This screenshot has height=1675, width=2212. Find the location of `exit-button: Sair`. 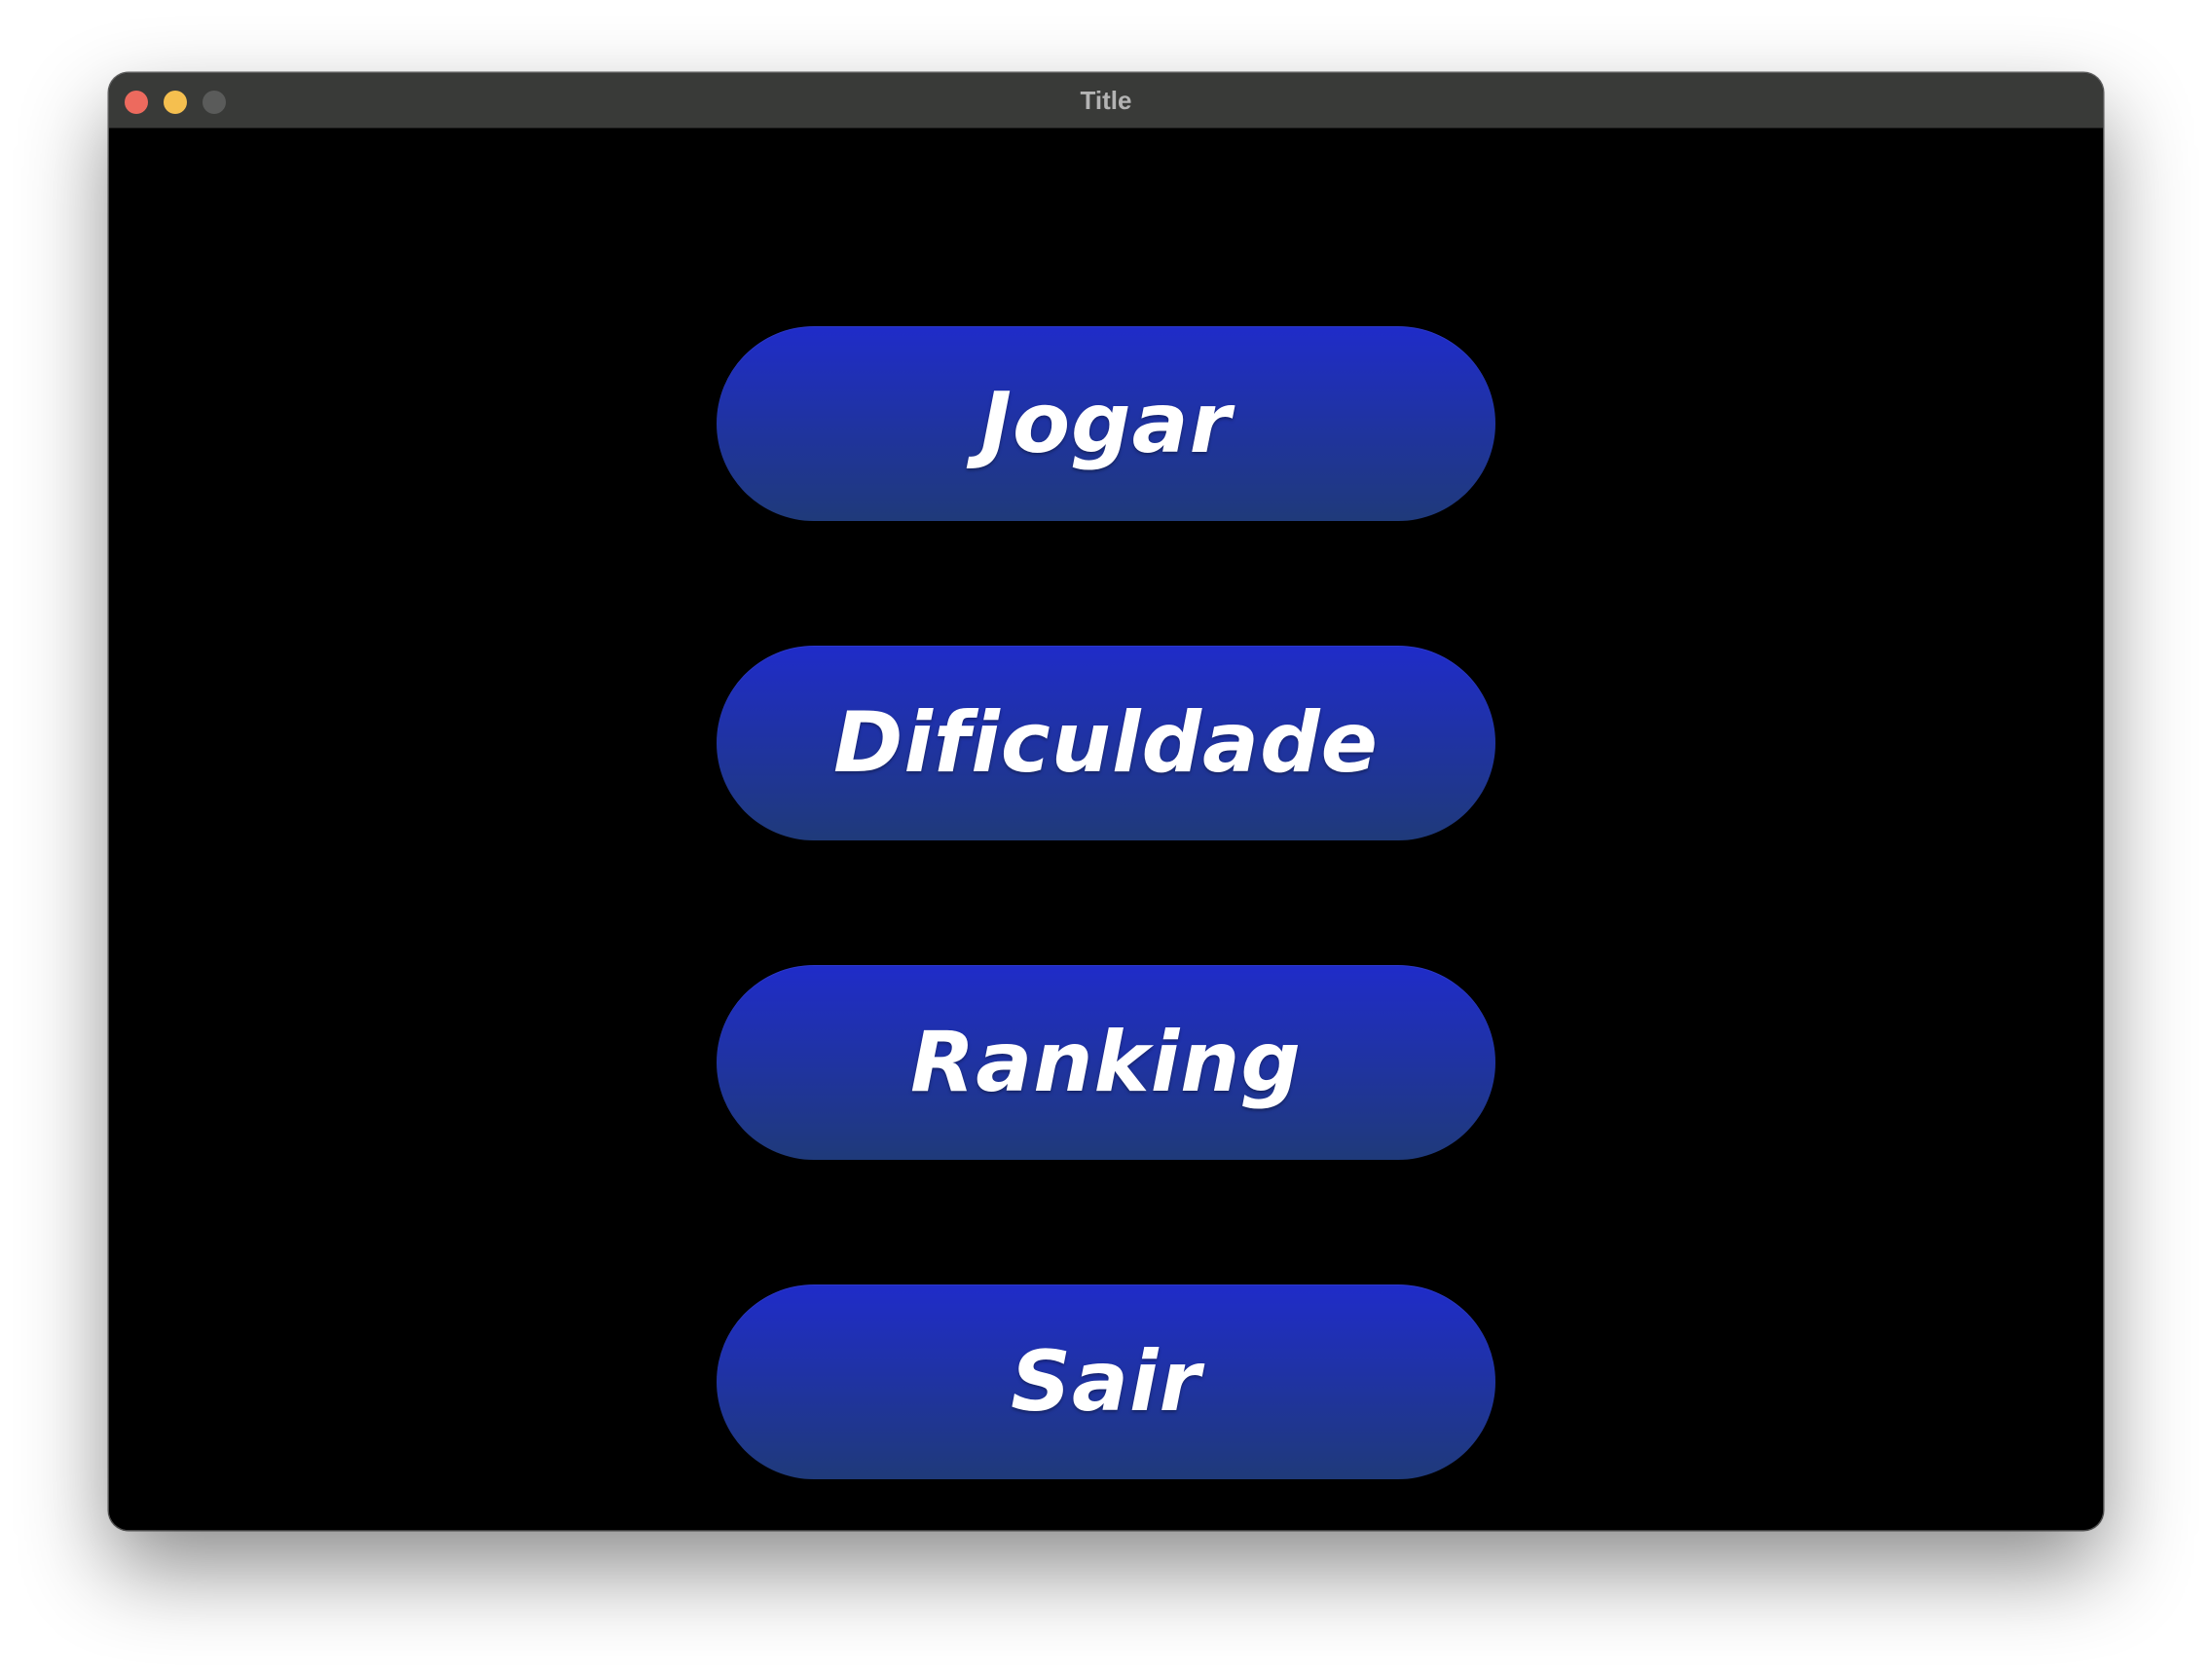

exit-button: Sair is located at coordinates (1106, 1381).